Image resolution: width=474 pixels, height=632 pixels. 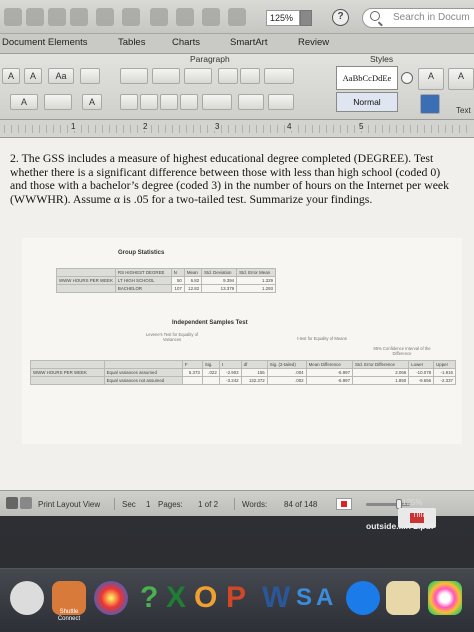 I want to click on help-glyph-icon: ?, so click(x=149, y=598).